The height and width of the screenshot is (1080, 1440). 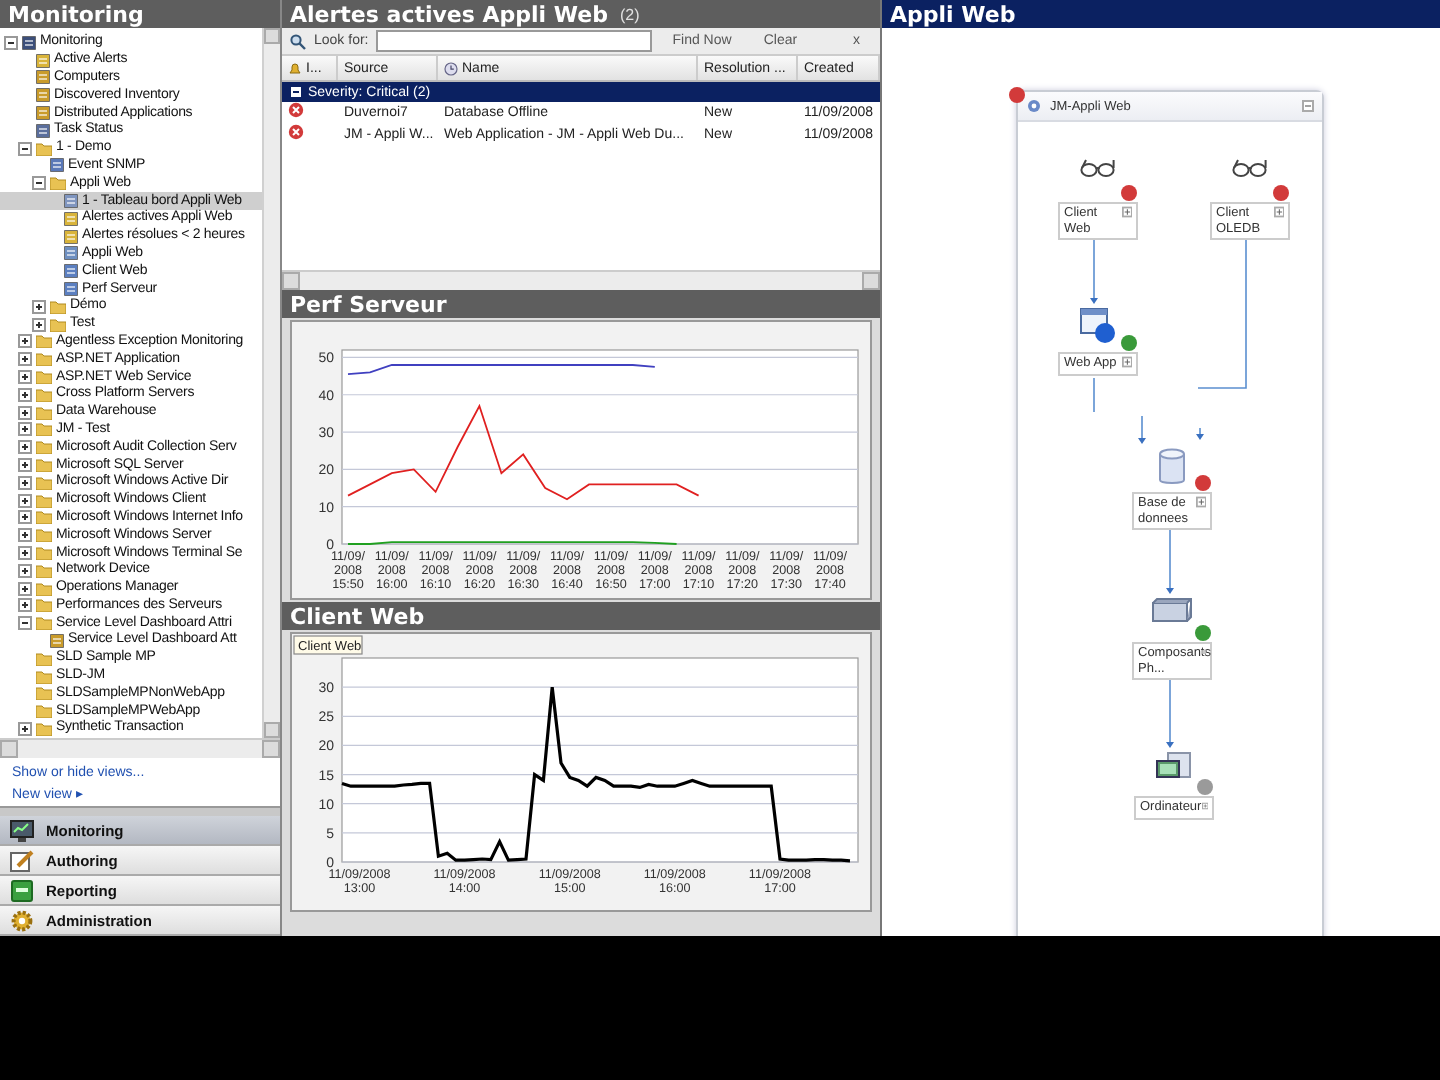 What do you see at coordinates (22, 920) in the screenshot?
I see `gear-icon` at bounding box center [22, 920].